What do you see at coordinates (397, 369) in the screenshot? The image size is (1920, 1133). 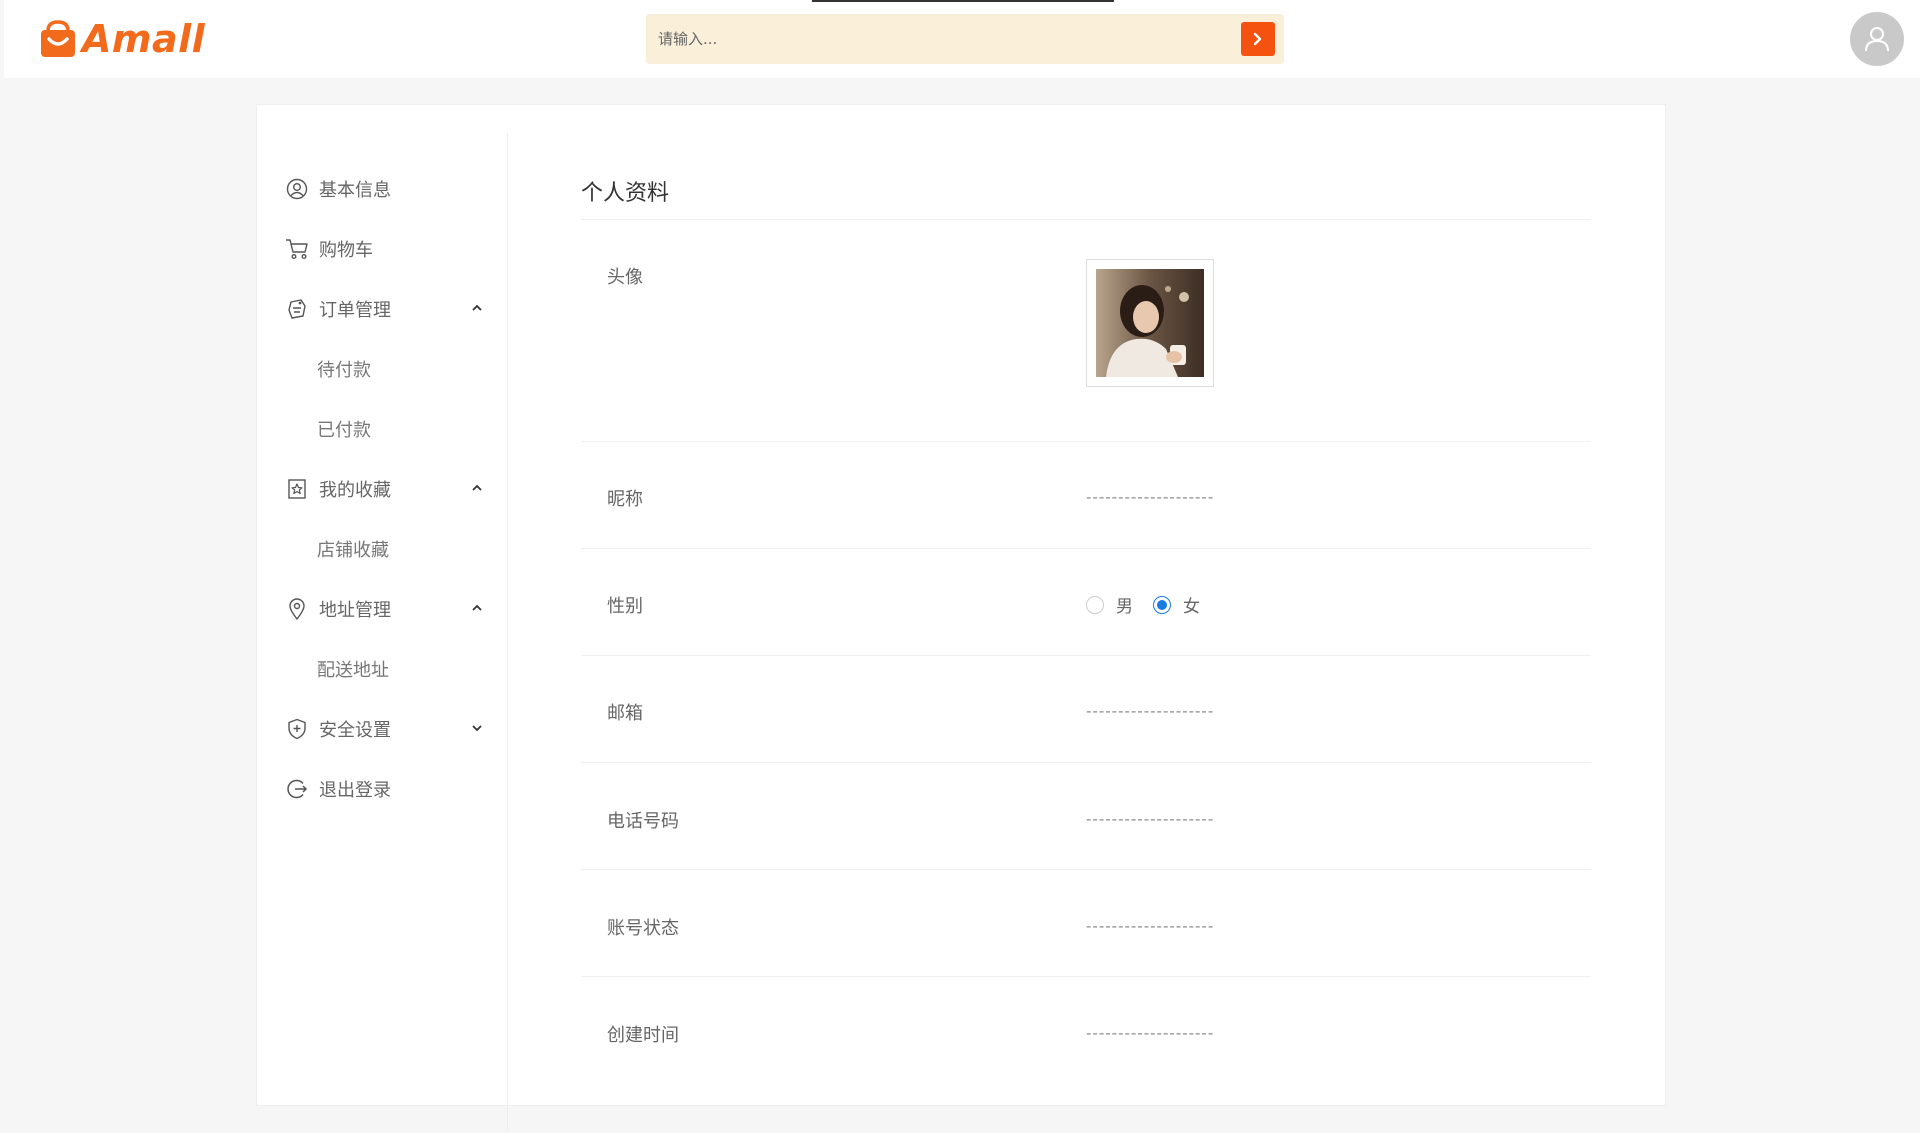 I see `sidebar-subitem-pending-payment: 待付款` at bounding box center [397, 369].